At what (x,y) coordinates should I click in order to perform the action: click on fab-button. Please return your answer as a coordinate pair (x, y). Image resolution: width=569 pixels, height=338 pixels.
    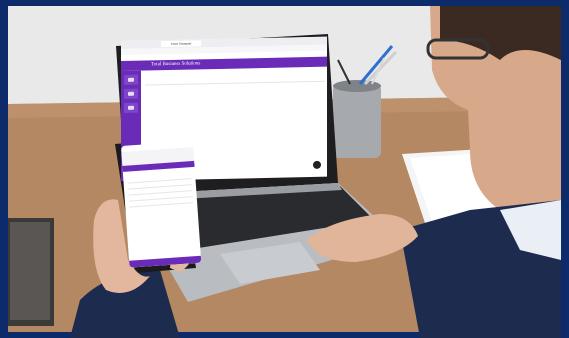
    Looking at the image, I should click on (317, 164).